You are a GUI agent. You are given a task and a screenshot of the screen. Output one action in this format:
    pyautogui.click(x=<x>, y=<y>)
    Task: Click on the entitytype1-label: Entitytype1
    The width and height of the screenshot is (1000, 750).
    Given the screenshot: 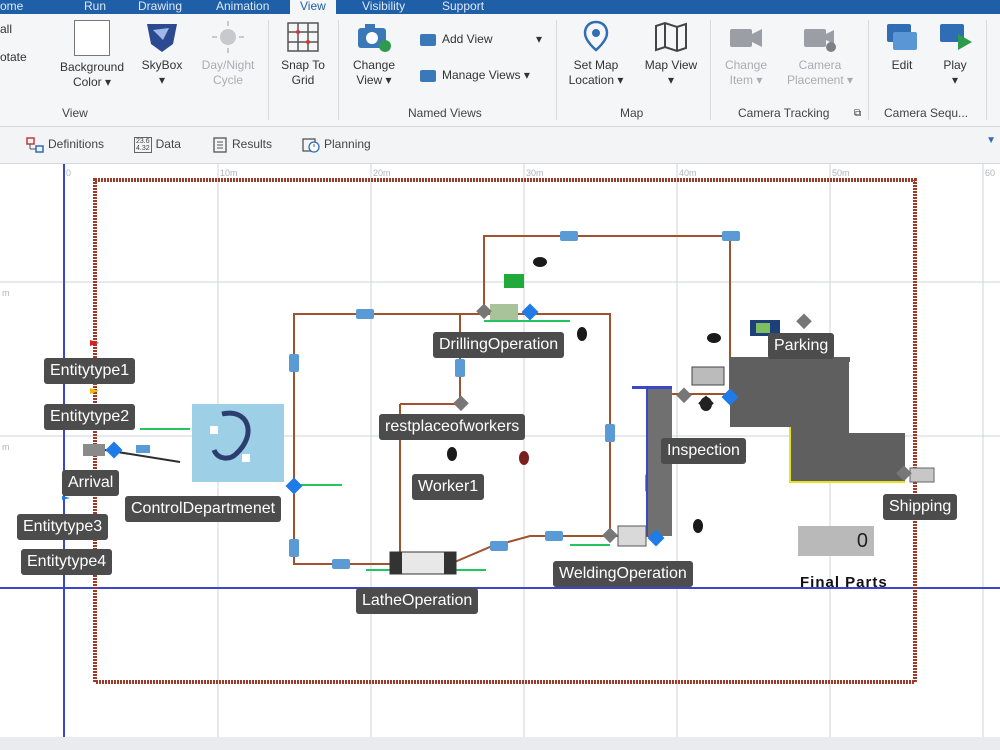 What is the action you would take?
    pyautogui.click(x=90, y=371)
    